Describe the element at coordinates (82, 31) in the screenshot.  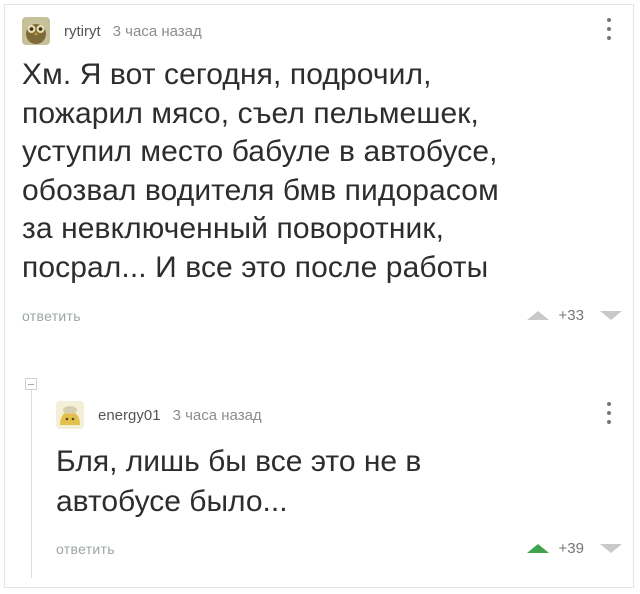
I see `username: rytiryt` at that location.